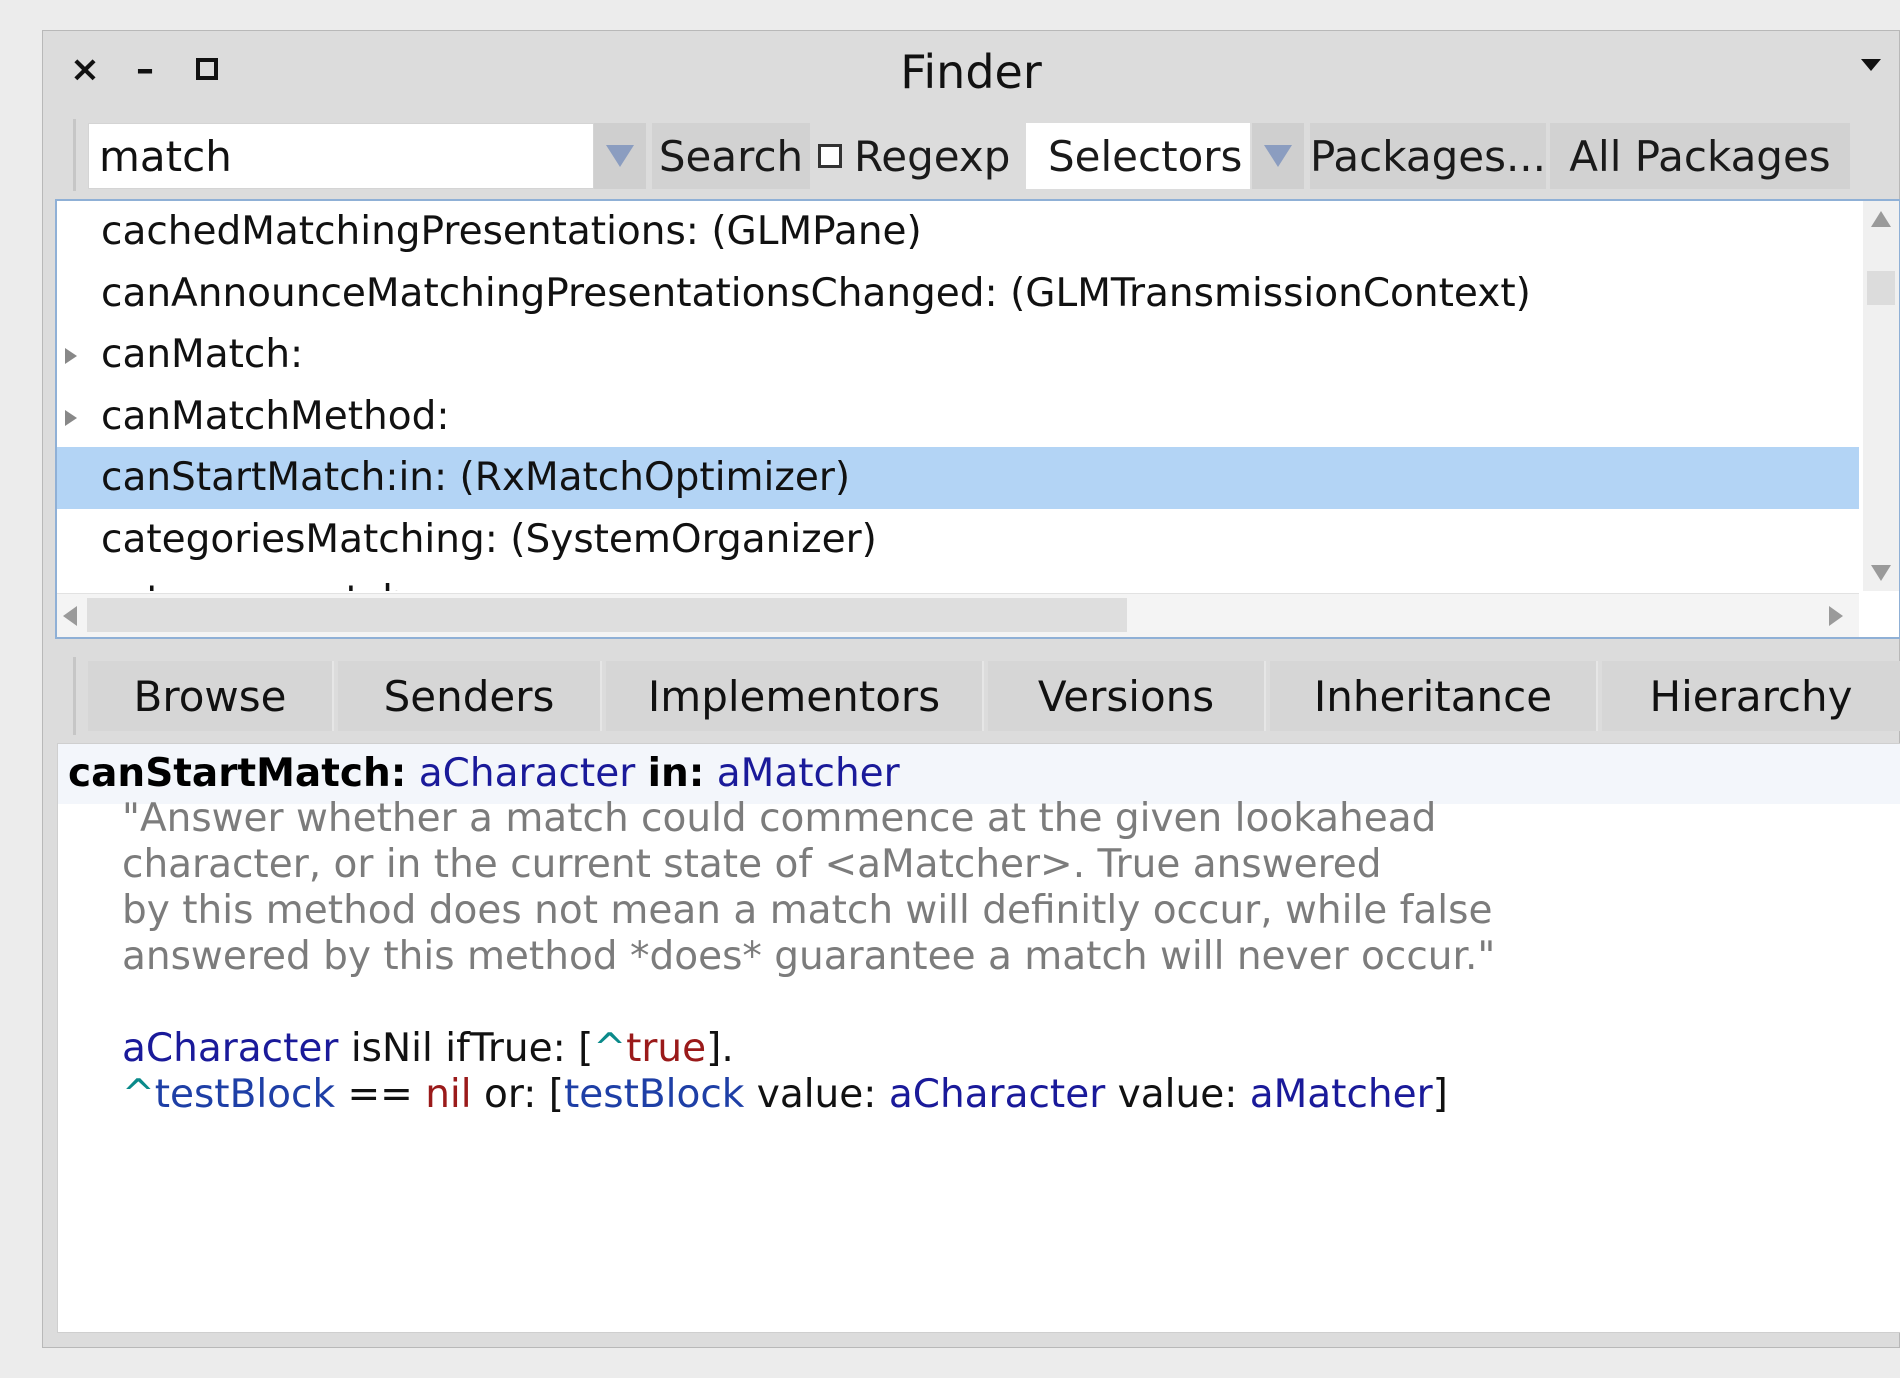 The image size is (1900, 1378). What do you see at coordinates (971, 72) in the screenshot?
I see `window-title: Finder` at bounding box center [971, 72].